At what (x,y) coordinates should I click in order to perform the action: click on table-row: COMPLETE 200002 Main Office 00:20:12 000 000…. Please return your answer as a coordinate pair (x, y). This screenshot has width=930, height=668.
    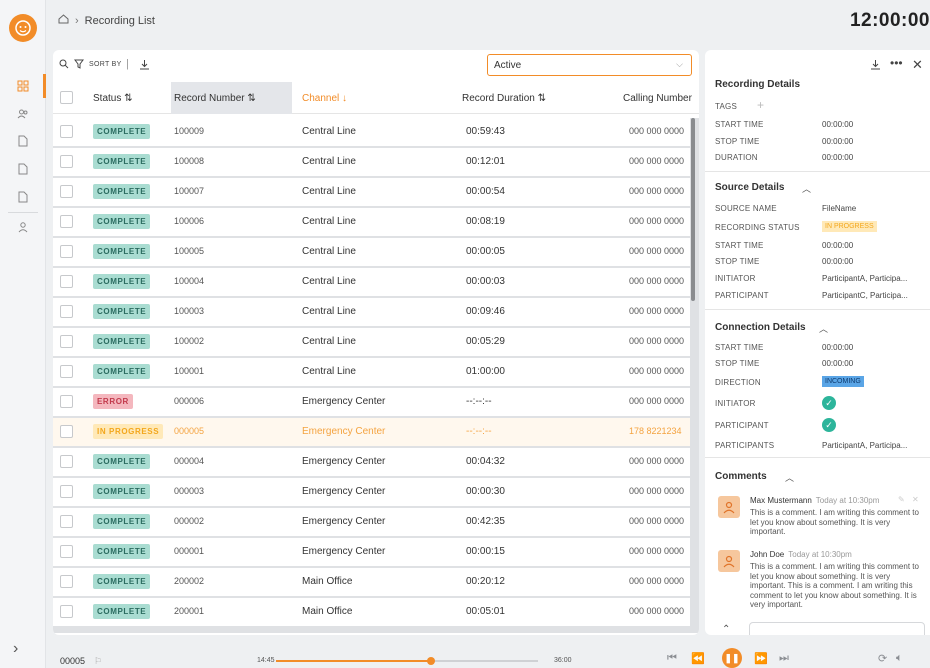
    Looking at the image, I should click on (371, 582).